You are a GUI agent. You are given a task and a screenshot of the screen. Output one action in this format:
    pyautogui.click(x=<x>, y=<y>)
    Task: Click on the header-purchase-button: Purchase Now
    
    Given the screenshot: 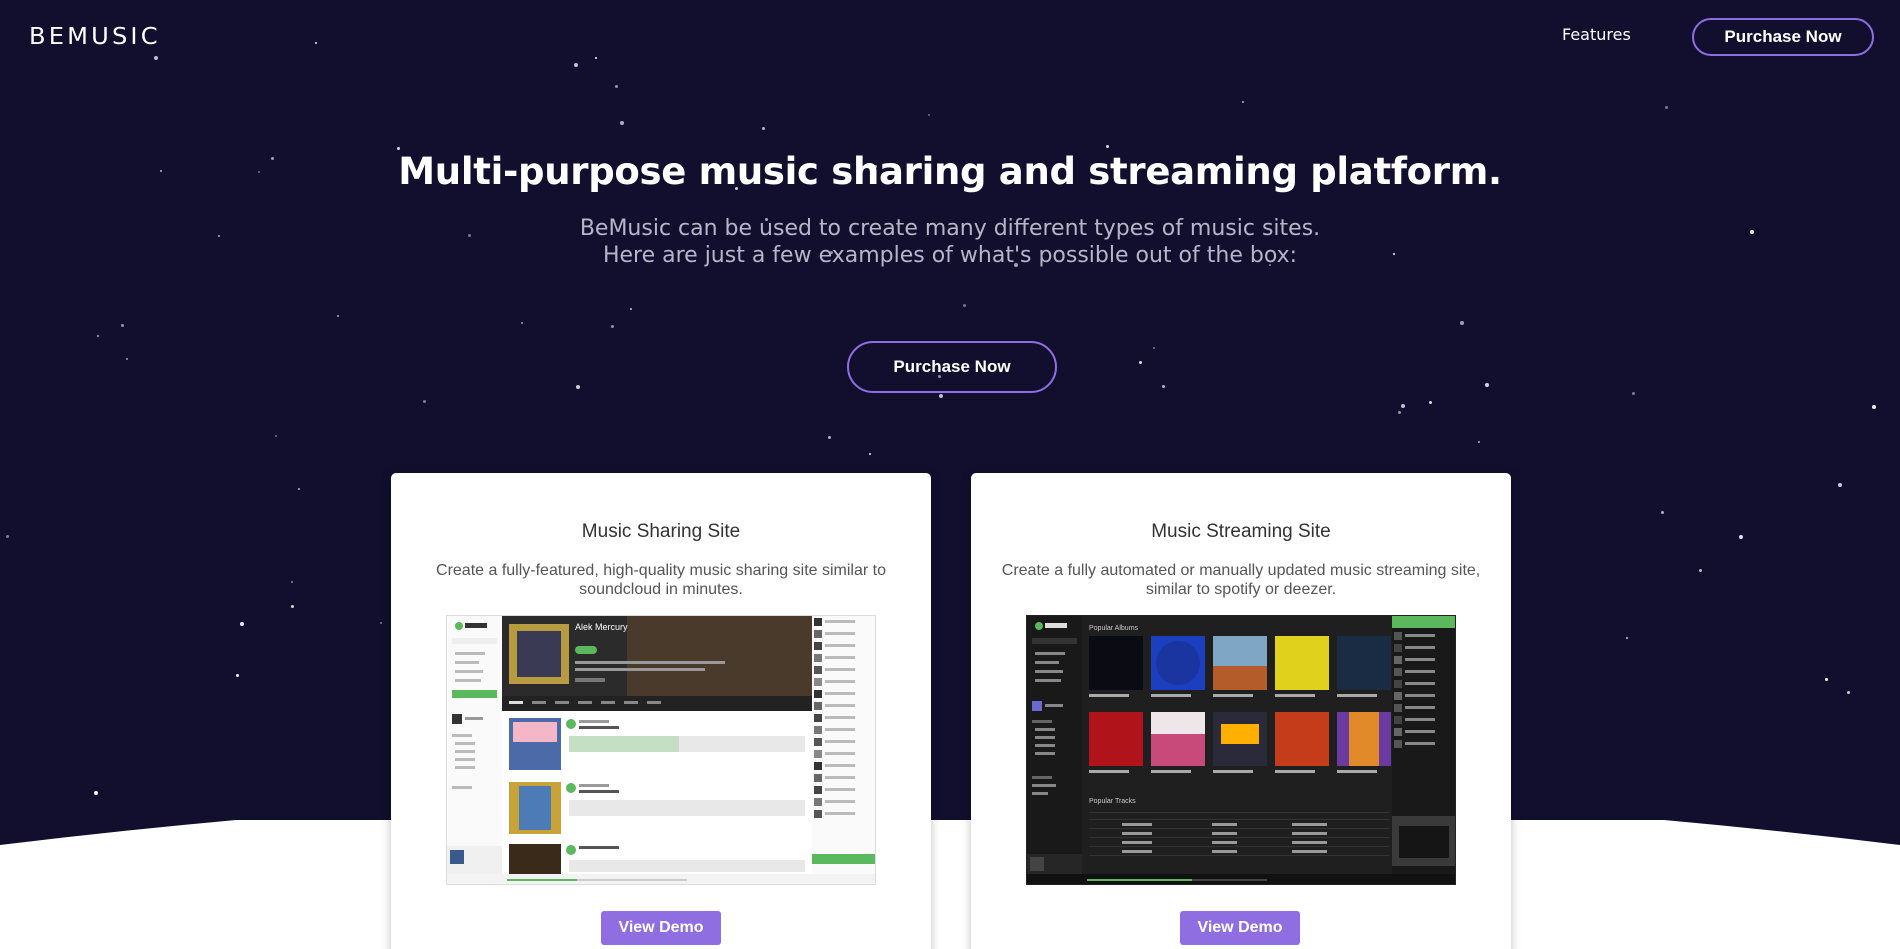 What is the action you would take?
    pyautogui.click(x=1783, y=37)
    